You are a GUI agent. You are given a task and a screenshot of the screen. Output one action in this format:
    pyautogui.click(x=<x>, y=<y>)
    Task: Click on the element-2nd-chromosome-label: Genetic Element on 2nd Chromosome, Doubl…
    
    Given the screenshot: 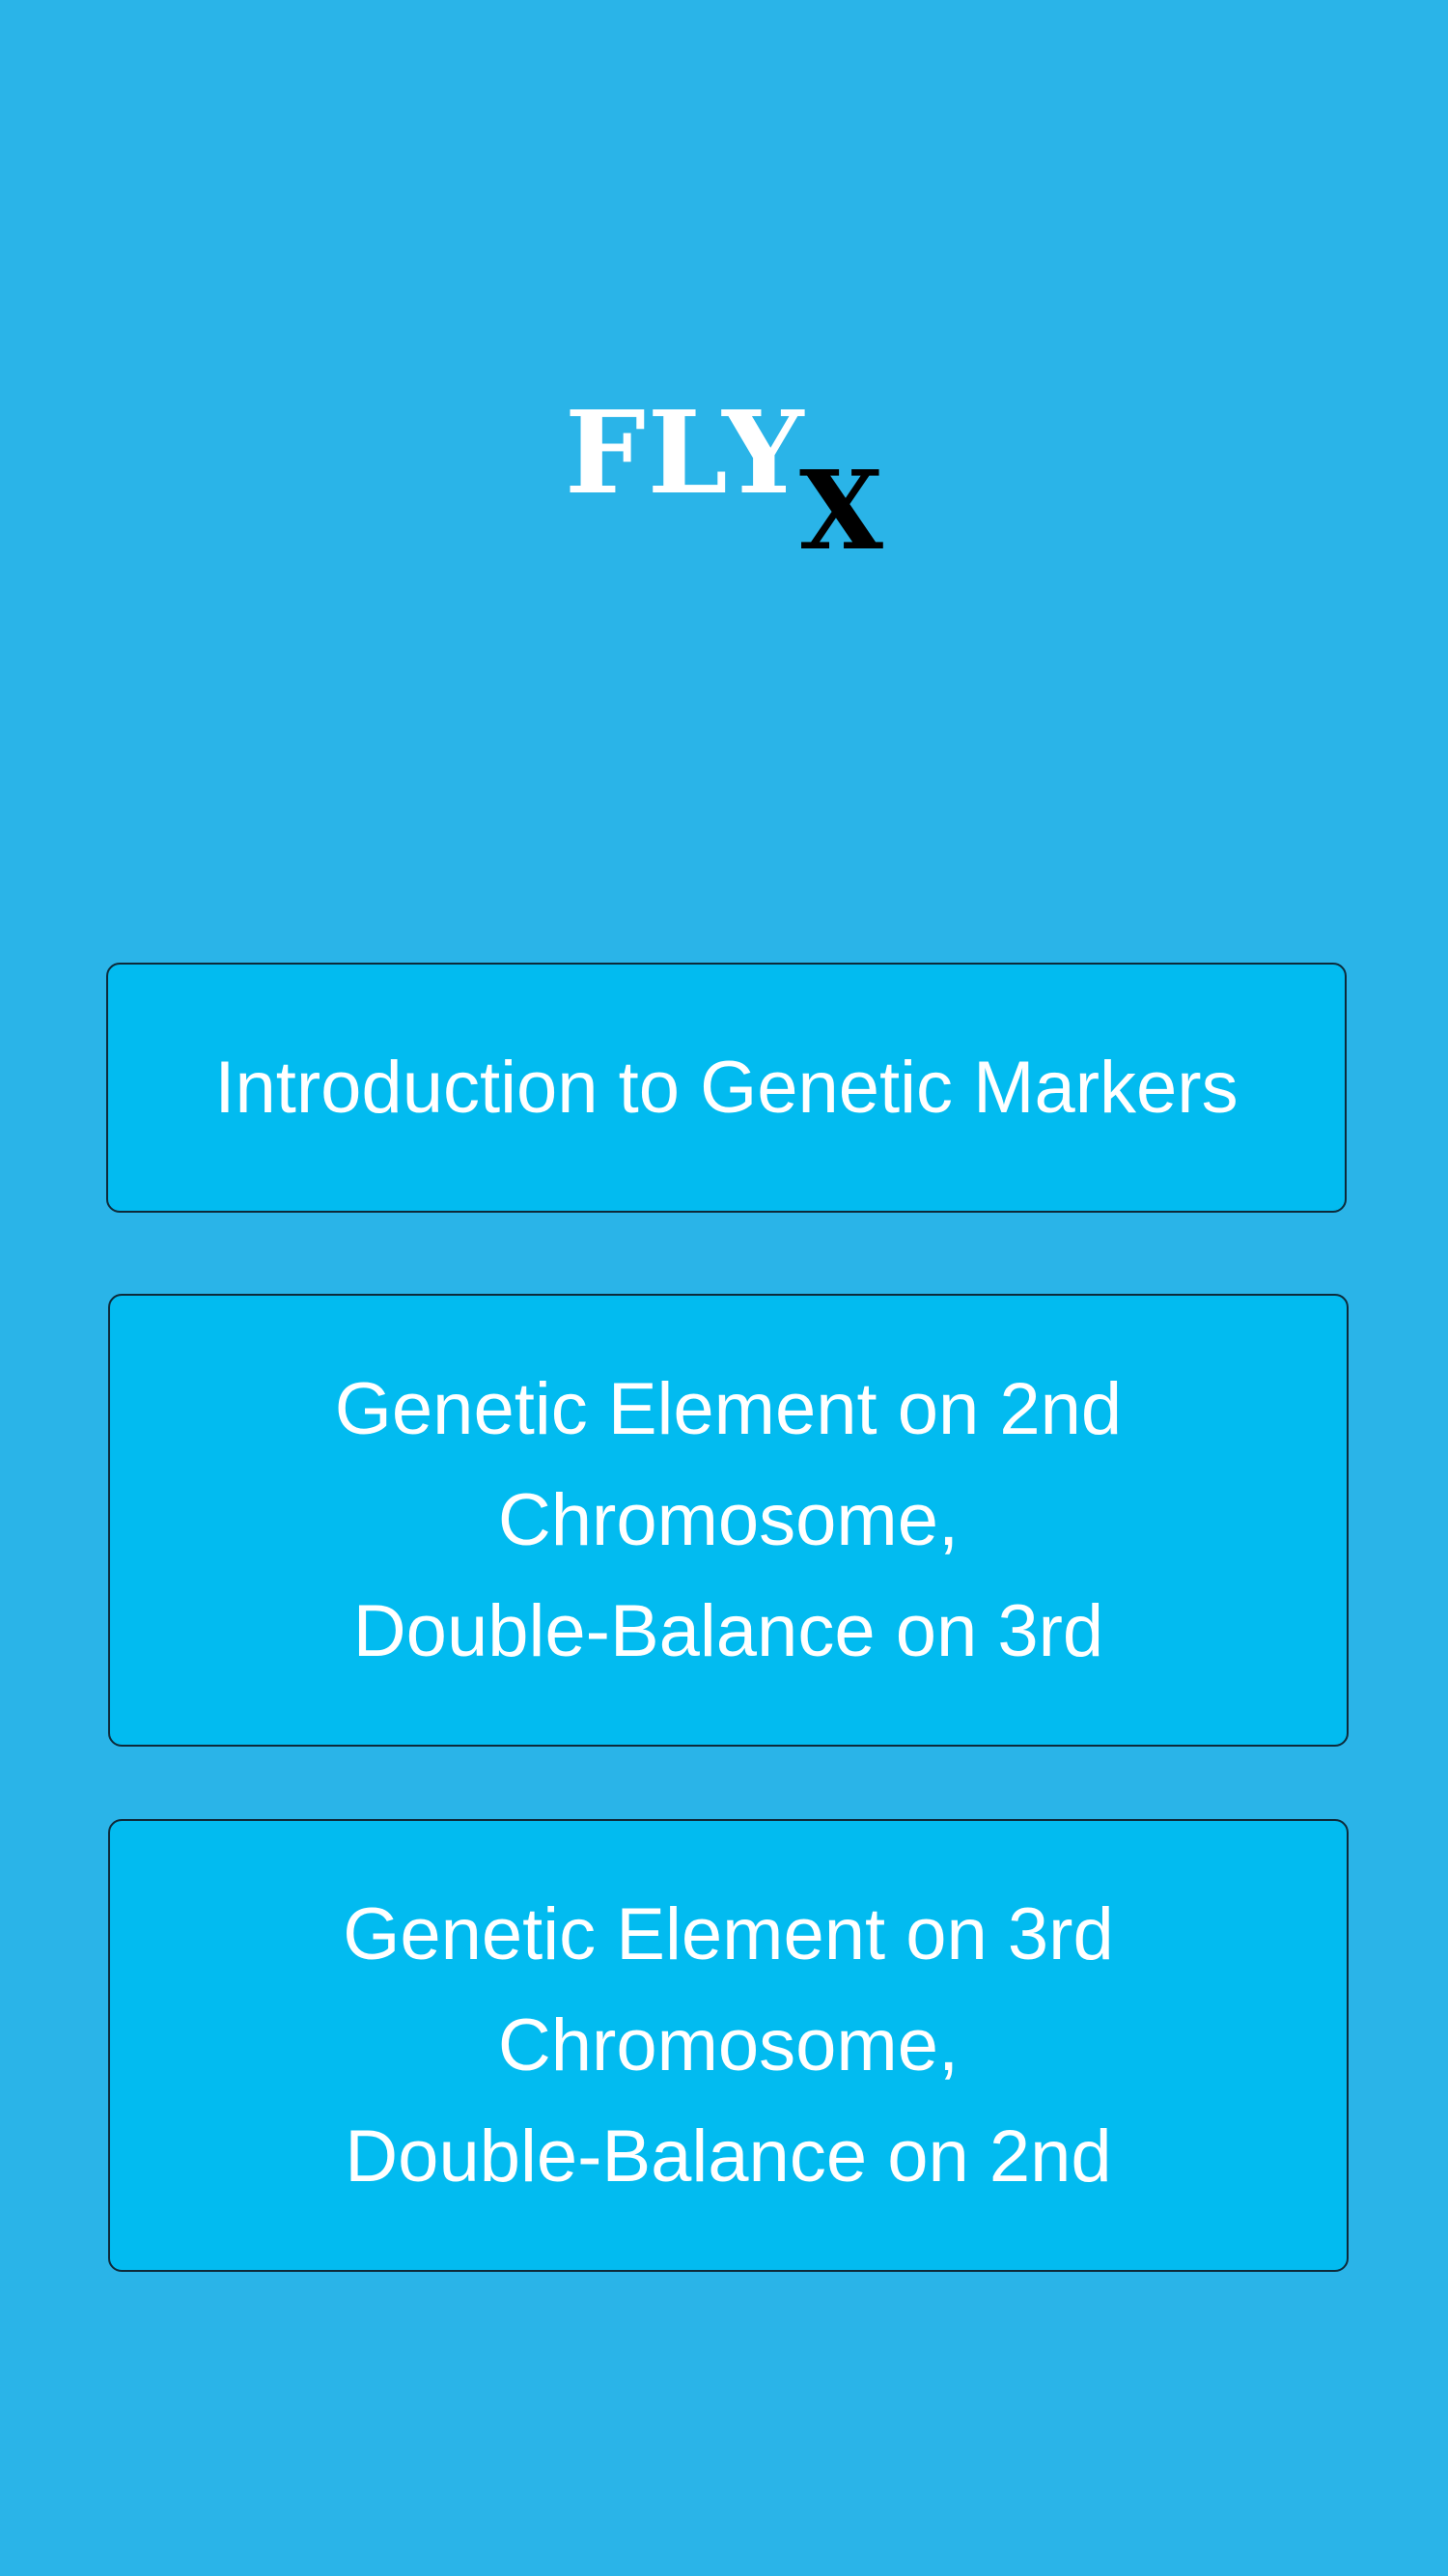 What is the action you would take?
    pyautogui.click(x=729, y=1520)
    